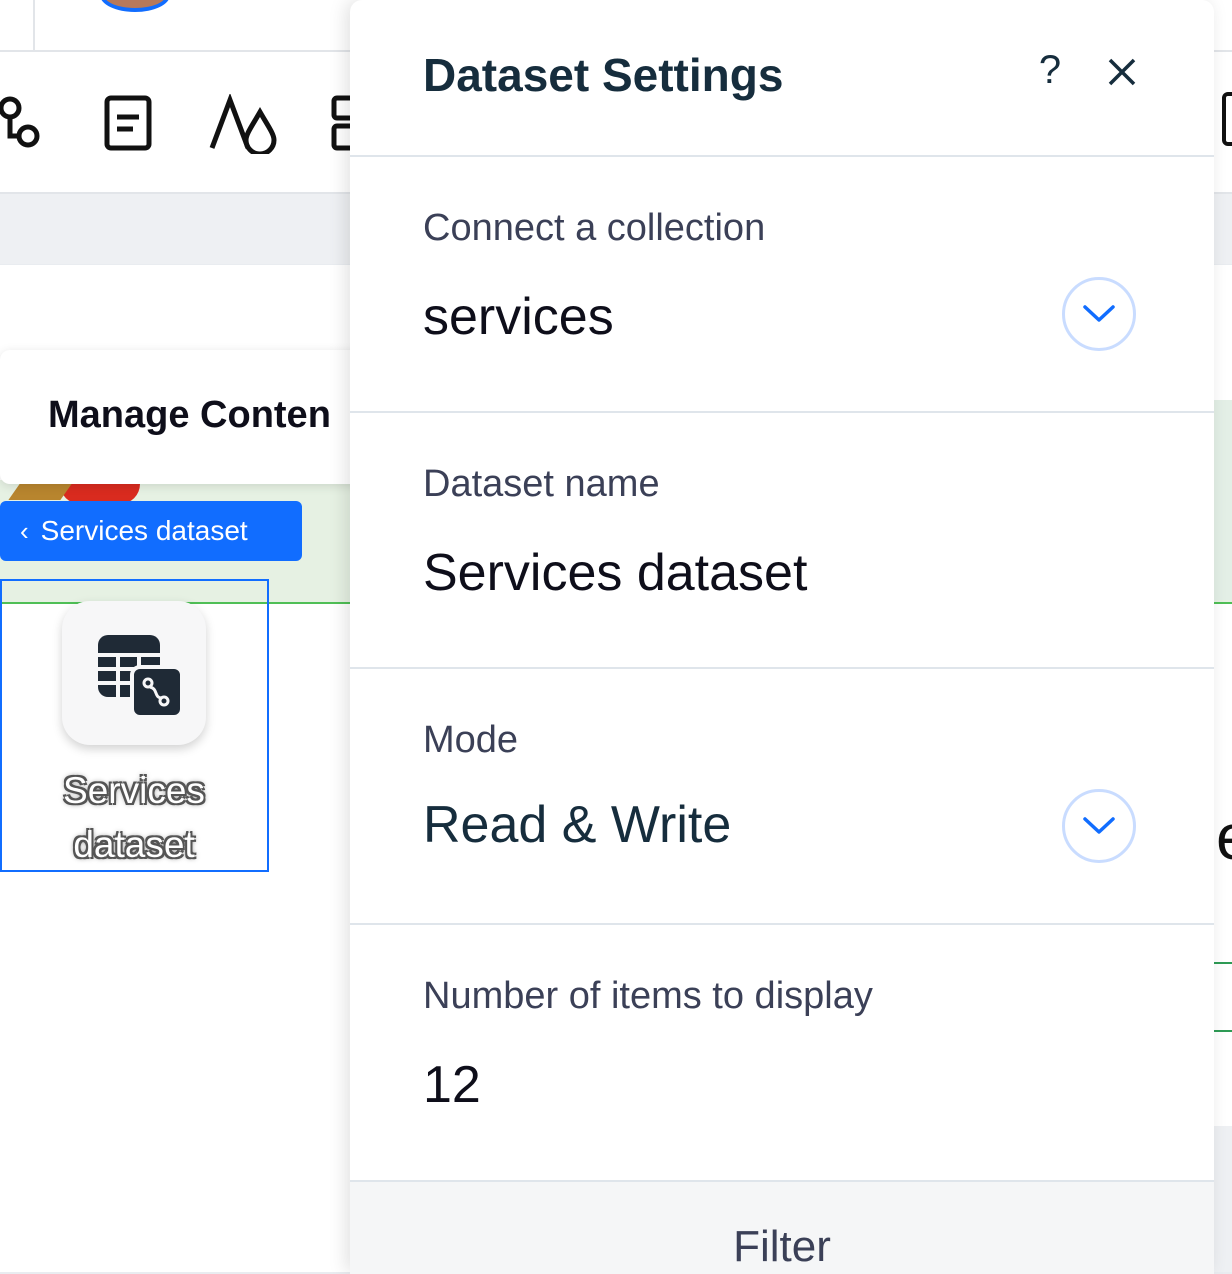 The width and height of the screenshot is (1232, 1274). What do you see at coordinates (141, 677) in the screenshot?
I see `dataset-icon` at bounding box center [141, 677].